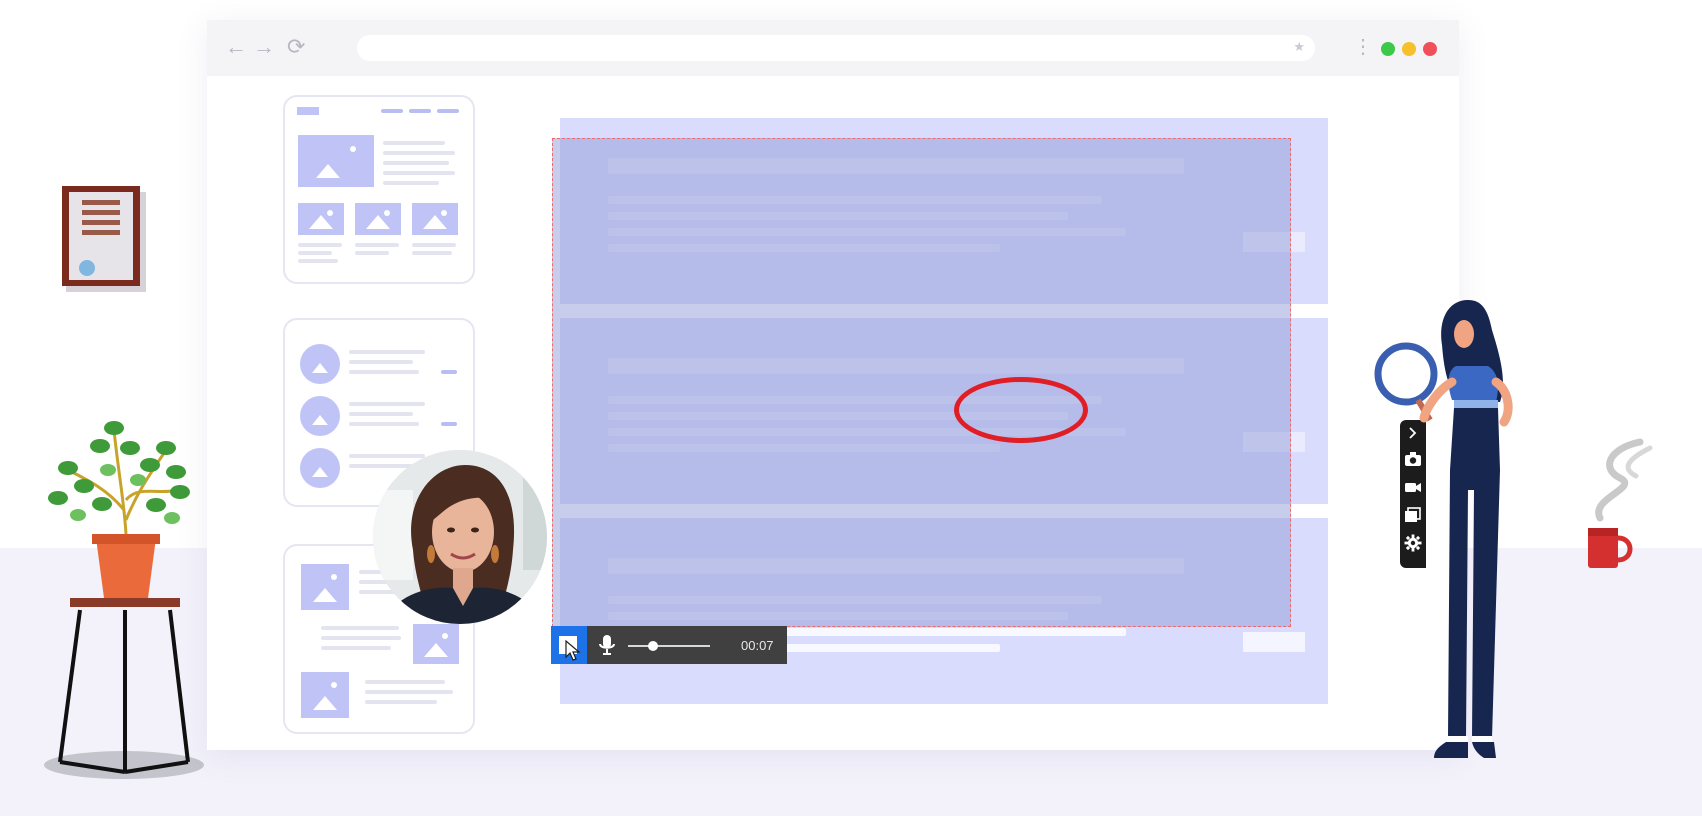  Describe the element at coordinates (1021, 410) in the screenshot. I see `annotation-ellipse` at that location.